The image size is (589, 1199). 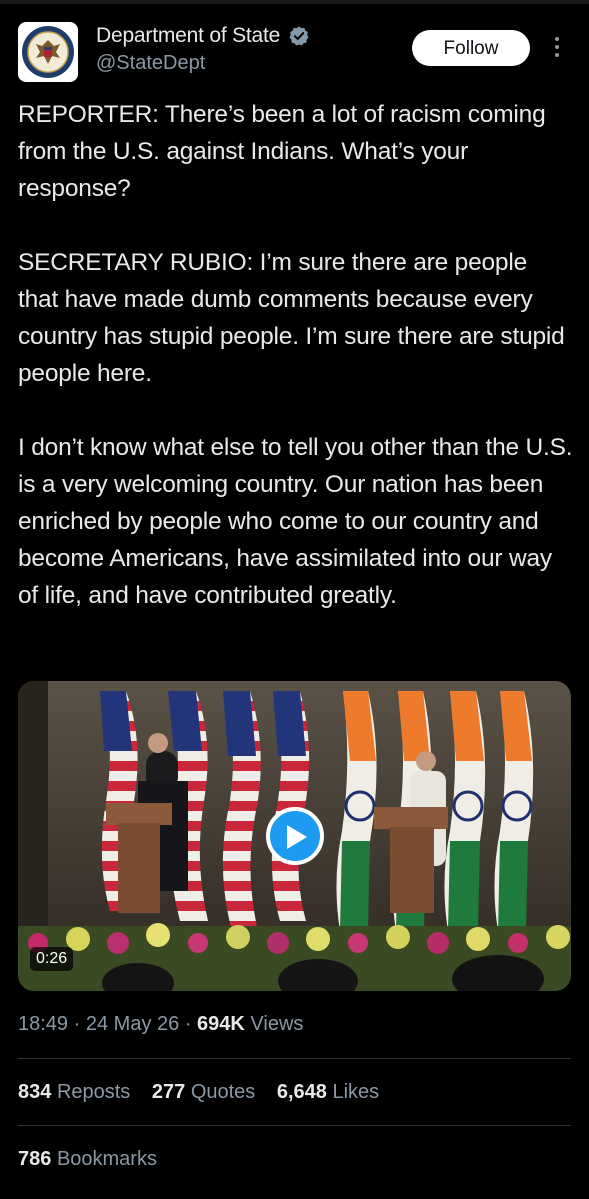 What do you see at coordinates (203, 63) in the screenshot?
I see `handle: @StateDept` at bounding box center [203, 63].